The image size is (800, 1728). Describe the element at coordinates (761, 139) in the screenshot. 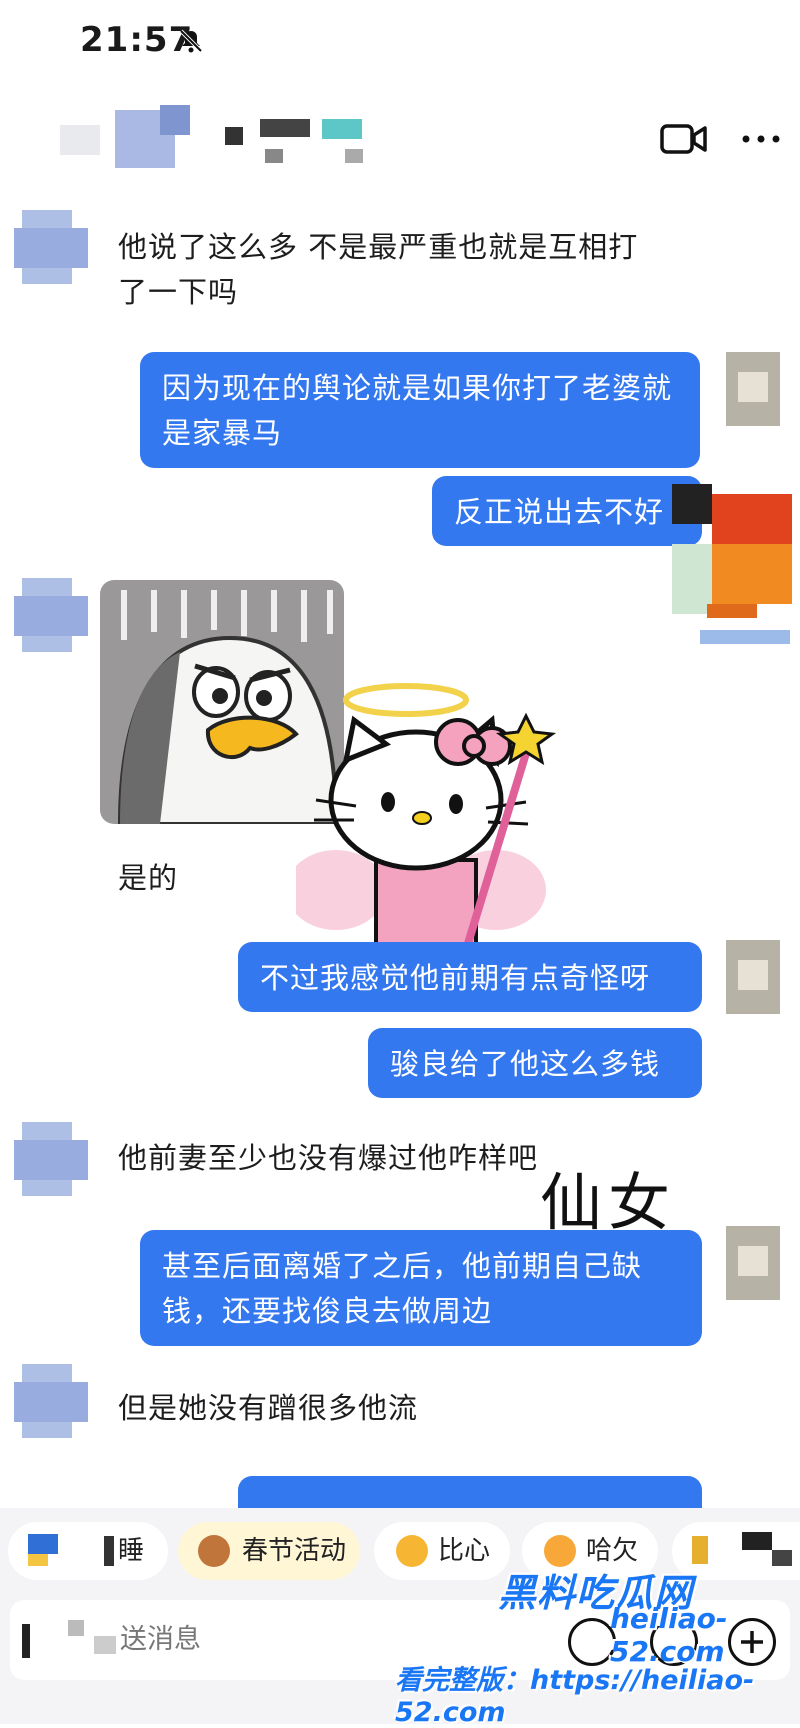

I see `more-options-icon` at that location.